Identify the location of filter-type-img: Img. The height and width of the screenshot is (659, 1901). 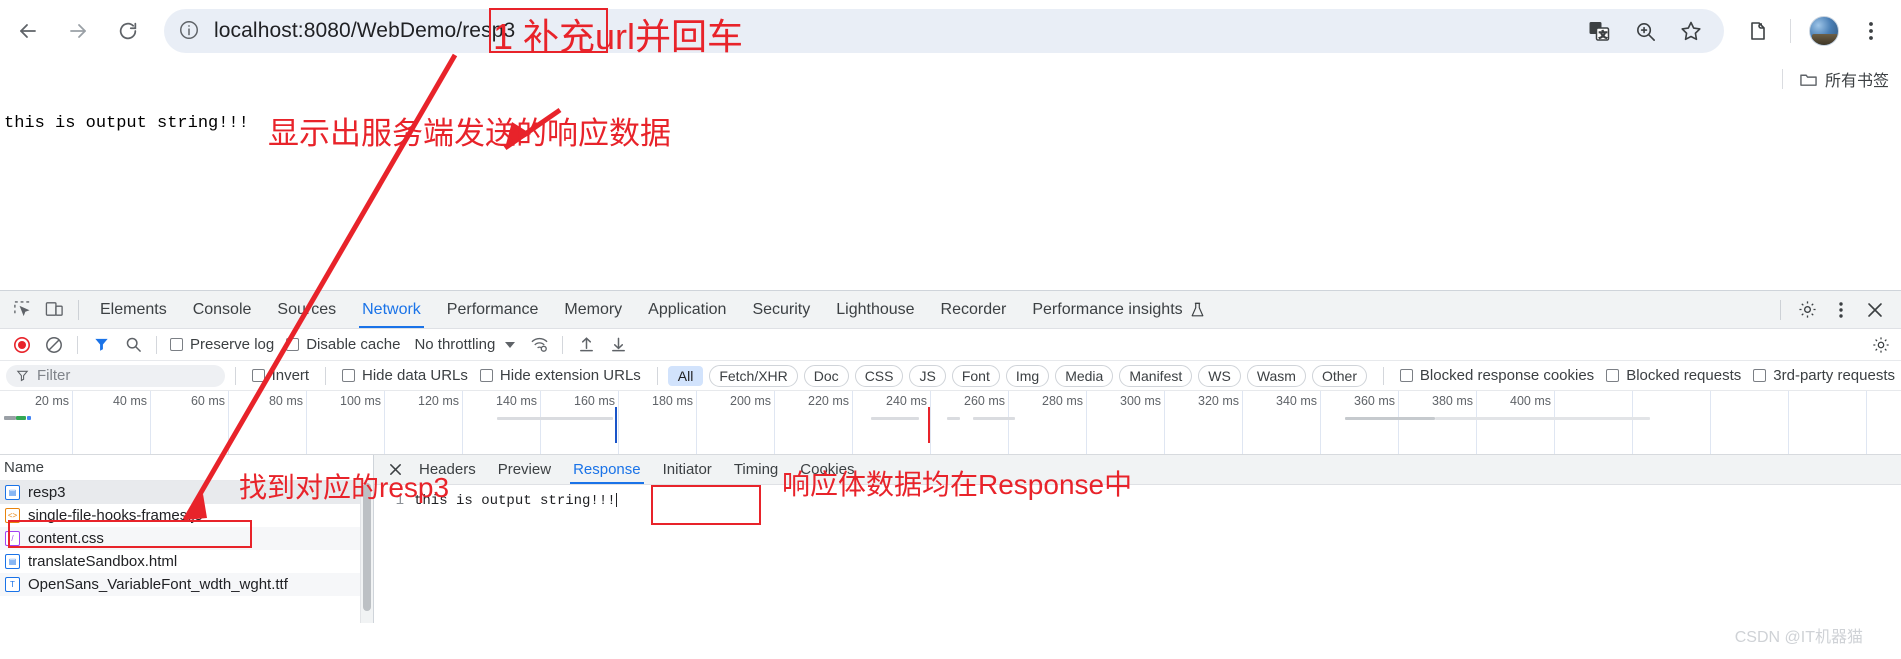
(1027, 375).